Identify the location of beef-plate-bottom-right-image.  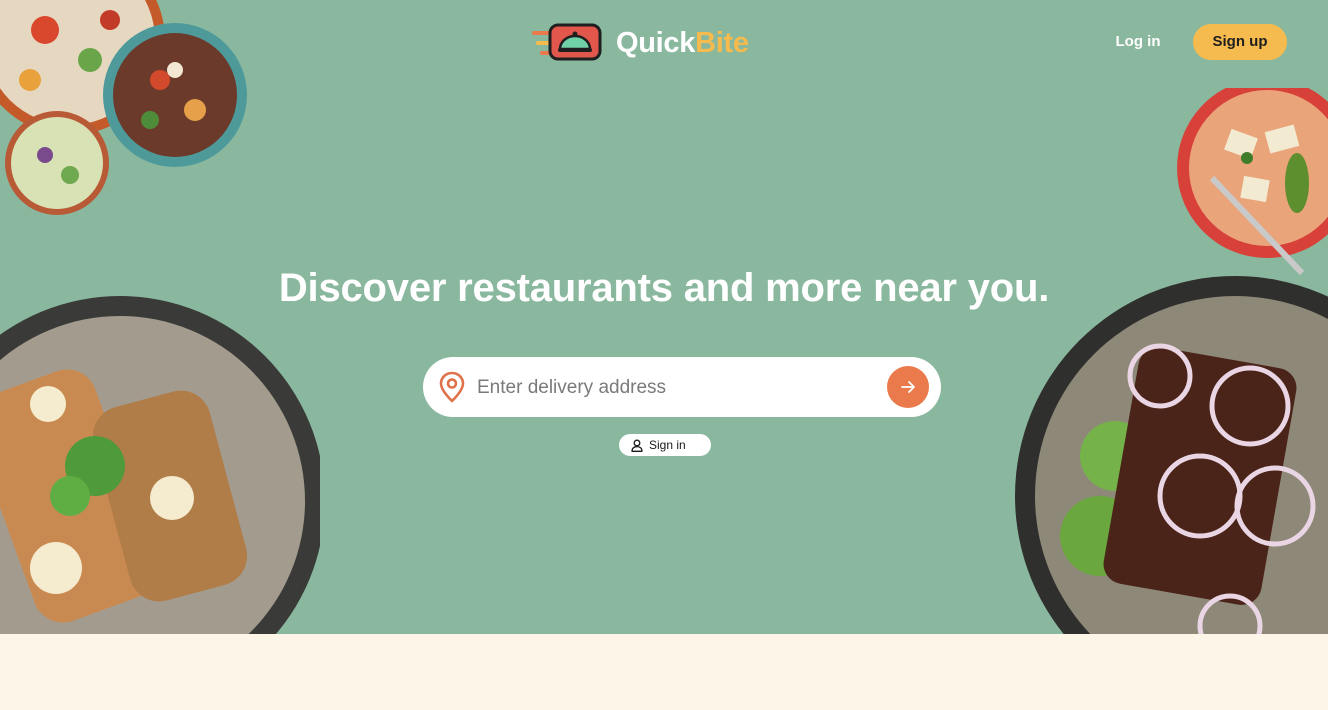
(1171, 455).